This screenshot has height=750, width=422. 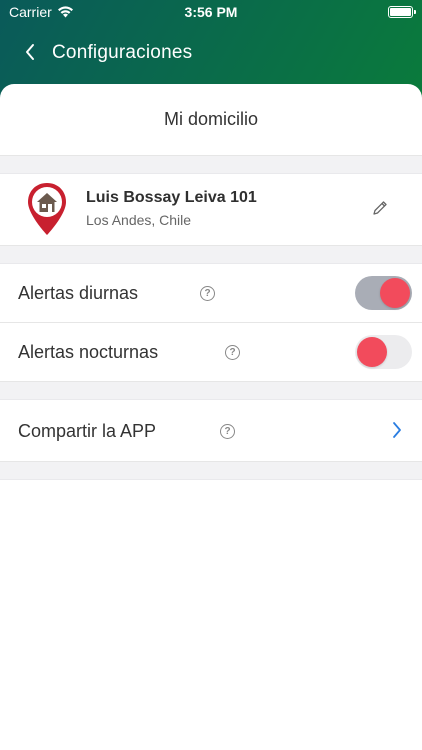 I want to click on night-alerts-row: Alertas nocturnas ?, so click(x=211, y=352).